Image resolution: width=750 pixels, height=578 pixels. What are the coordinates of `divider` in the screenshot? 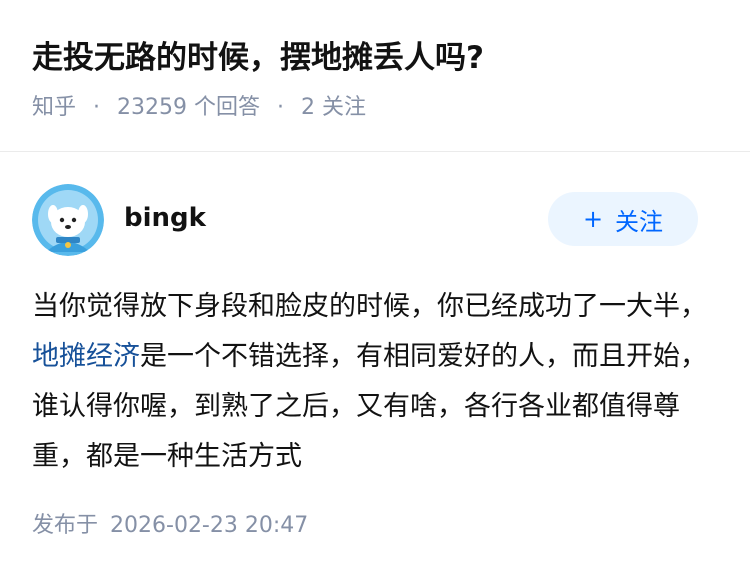 It's located at (375, 151).